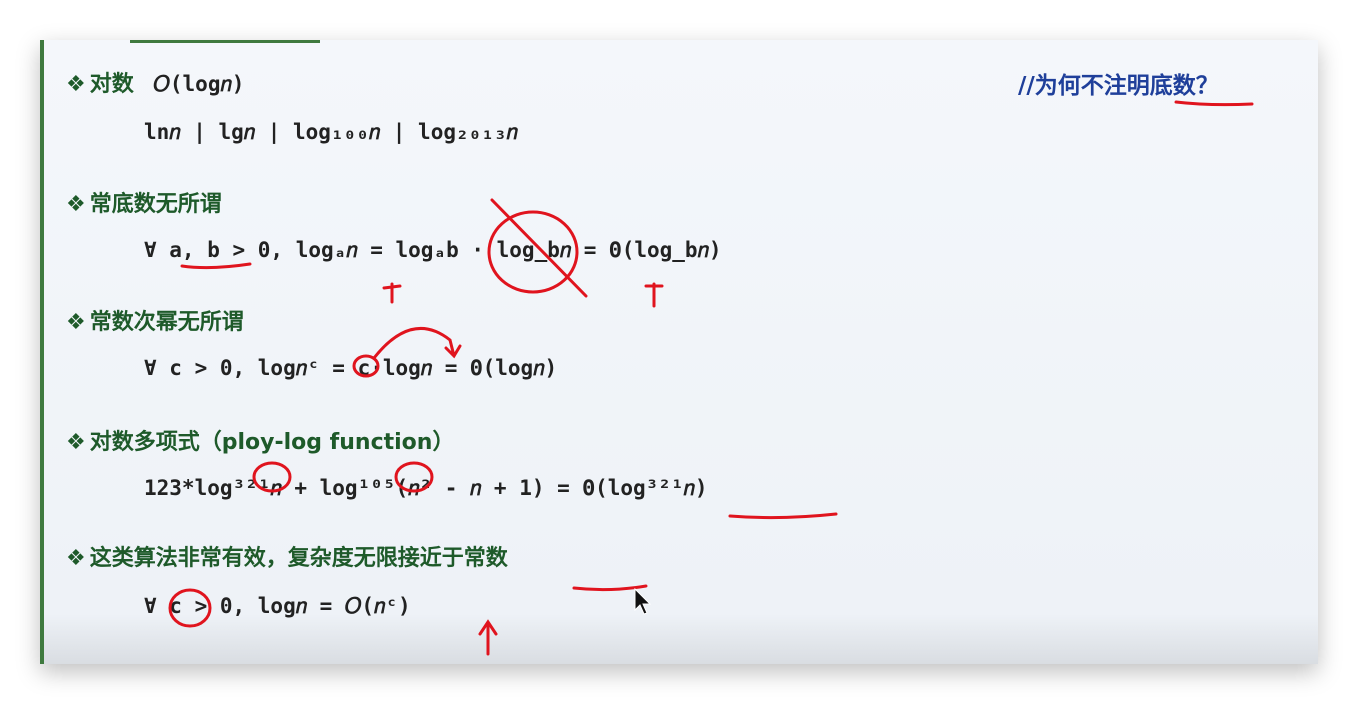 The width and height of the screenshot is (1358, 704). I want to click on slide-left-rule, so click(42, 352).